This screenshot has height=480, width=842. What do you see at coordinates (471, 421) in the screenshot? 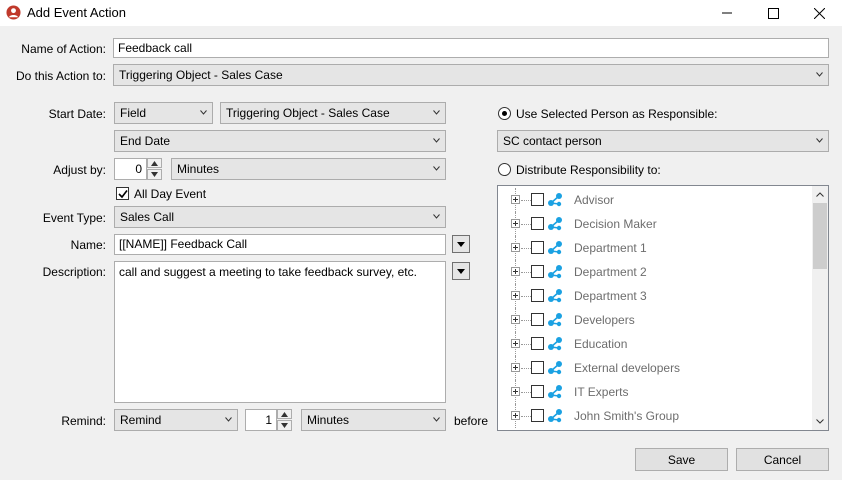
I see `before-label: before` at bounding box center [471, 421].